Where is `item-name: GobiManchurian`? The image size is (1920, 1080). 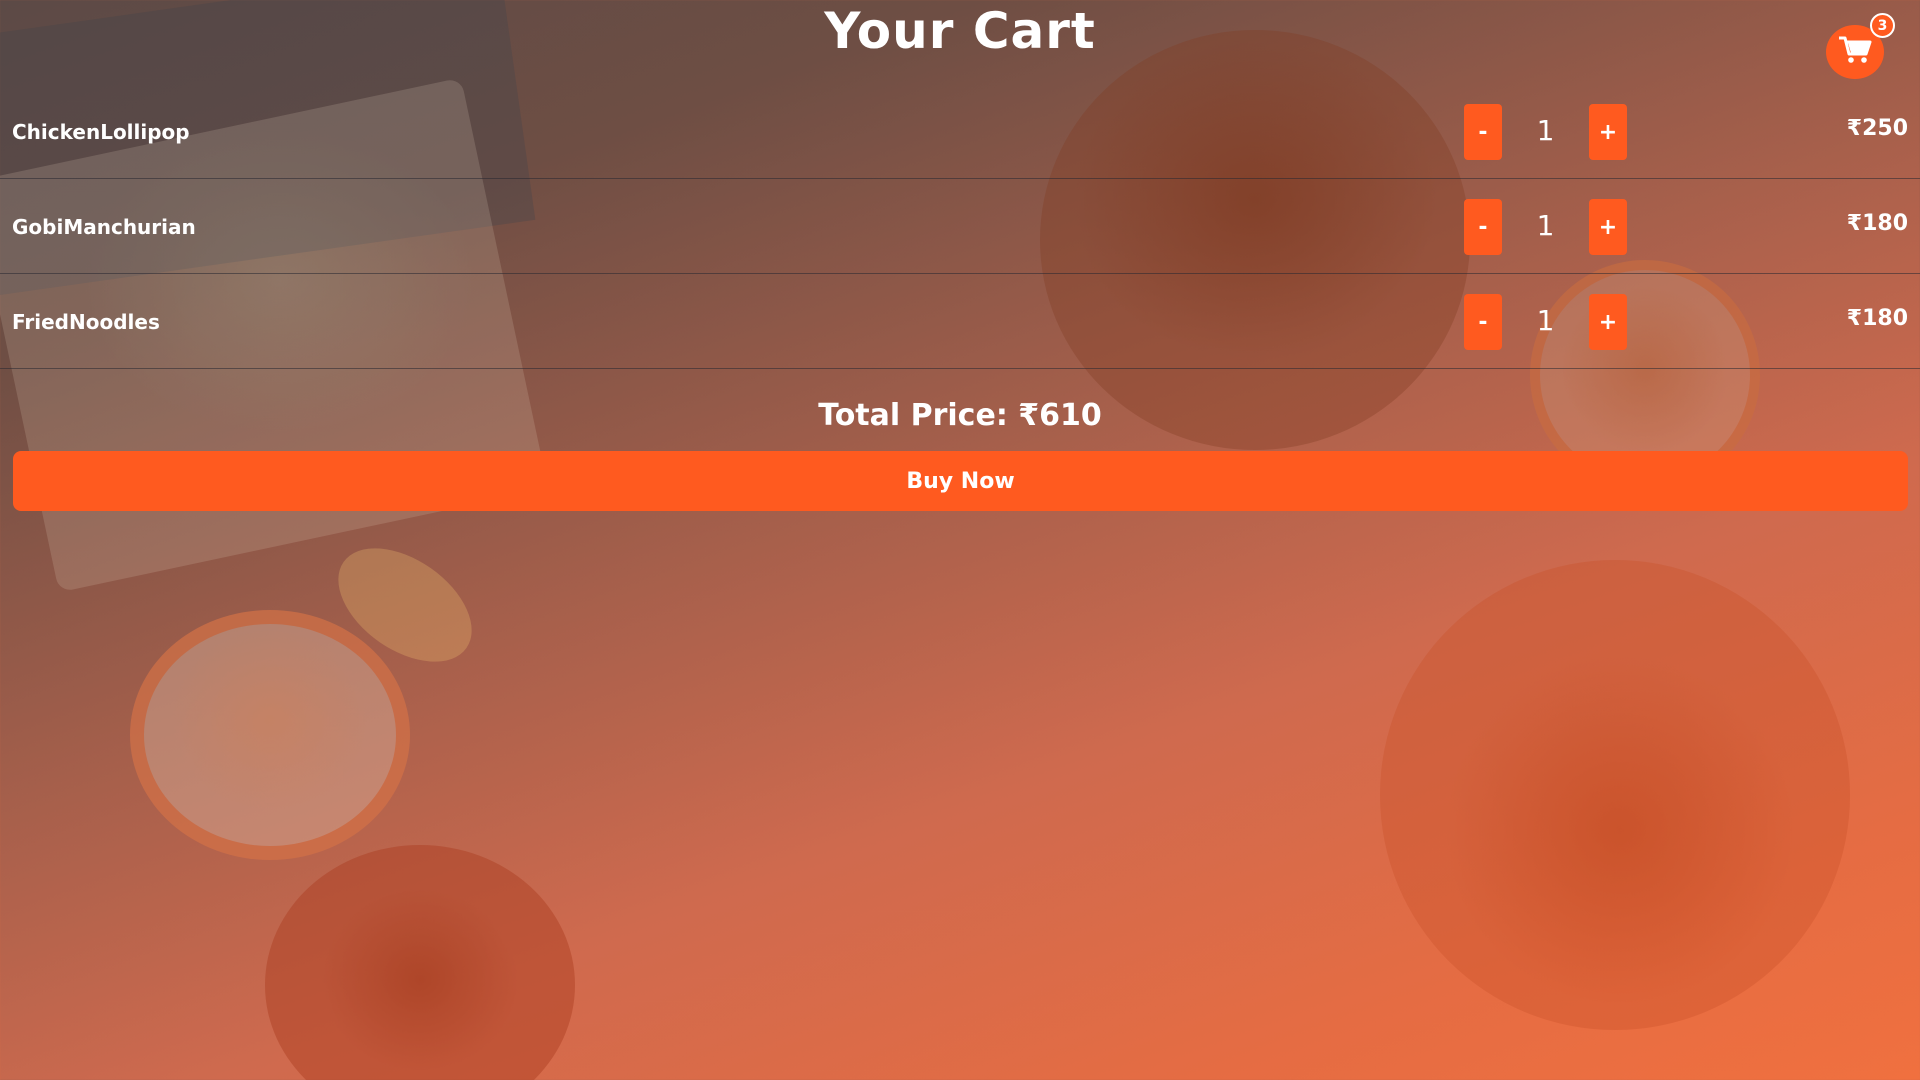 item-name: GobiManchurian is located at coordinates (104, 227).